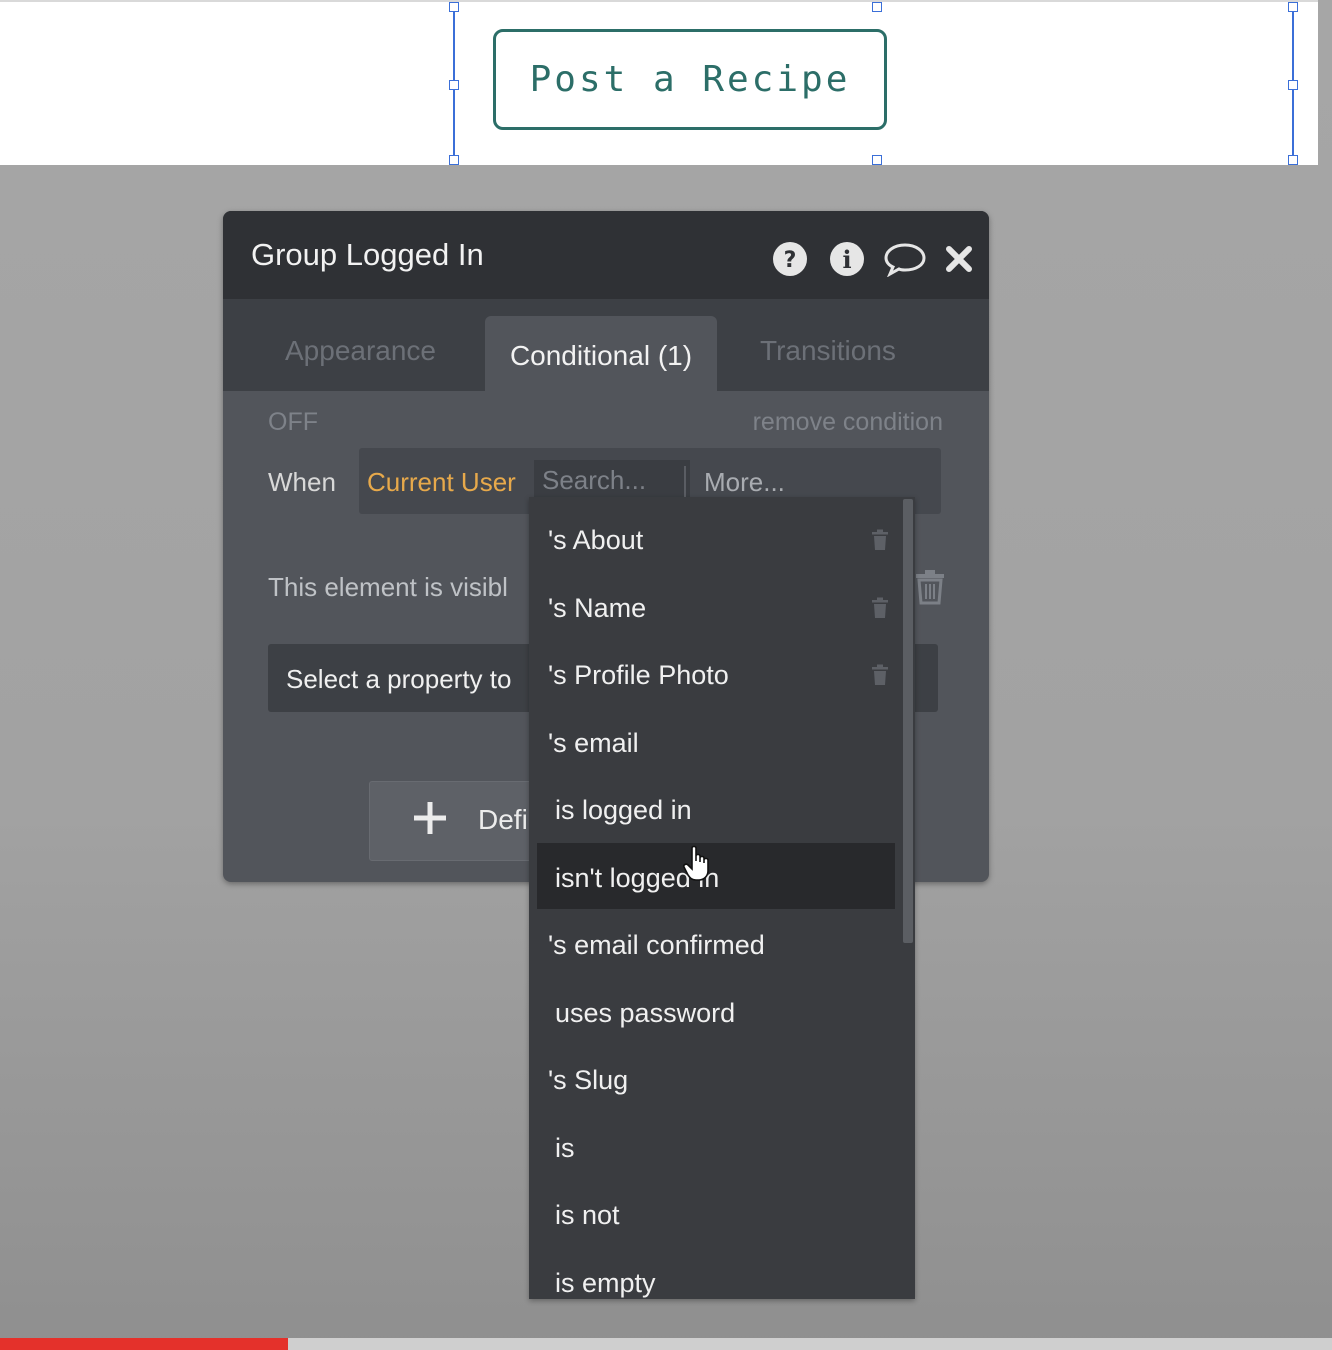  I want to click on selection-handle-top-mid, so click(877, 7).